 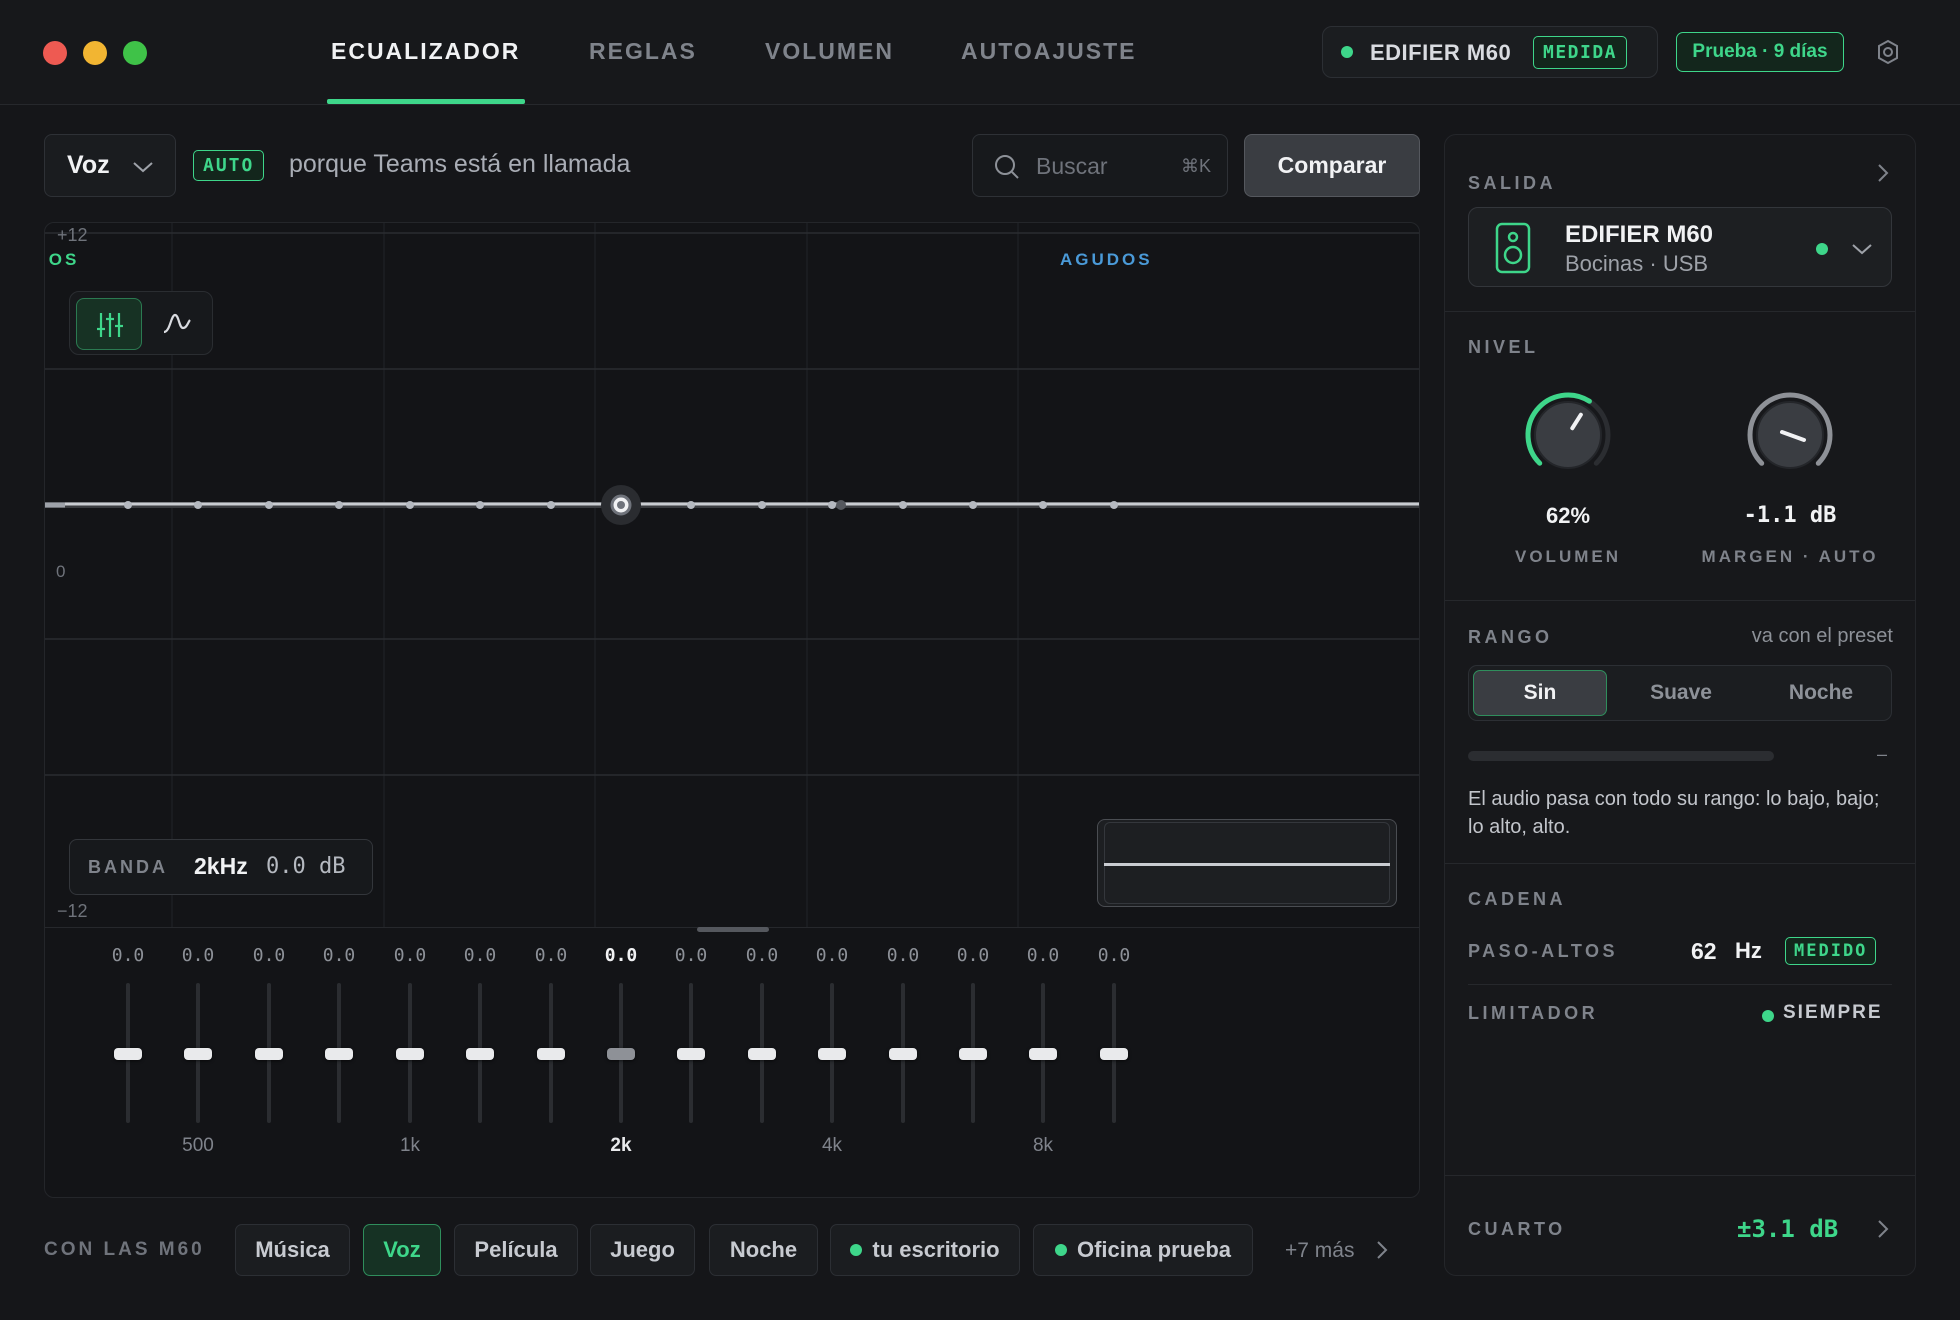 I want to click on auto-reason-text: porque Teams está en llamada, so click(x=460, y=164).